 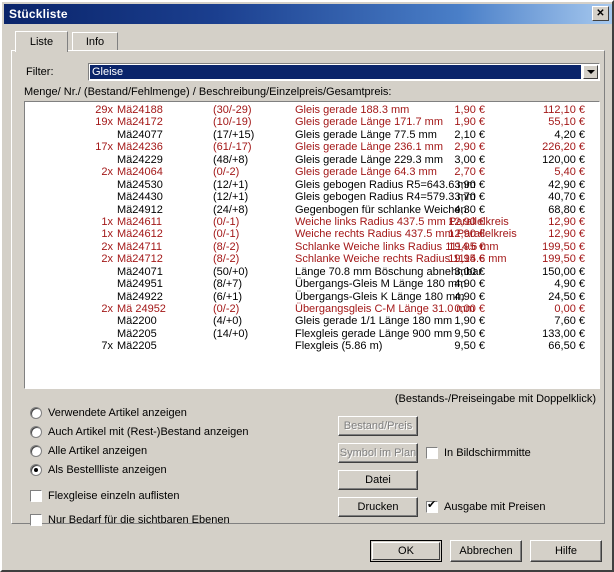 I want to click on display-mode-option-2: Alle Artikel anzeigen, so click(x=88, y=451).